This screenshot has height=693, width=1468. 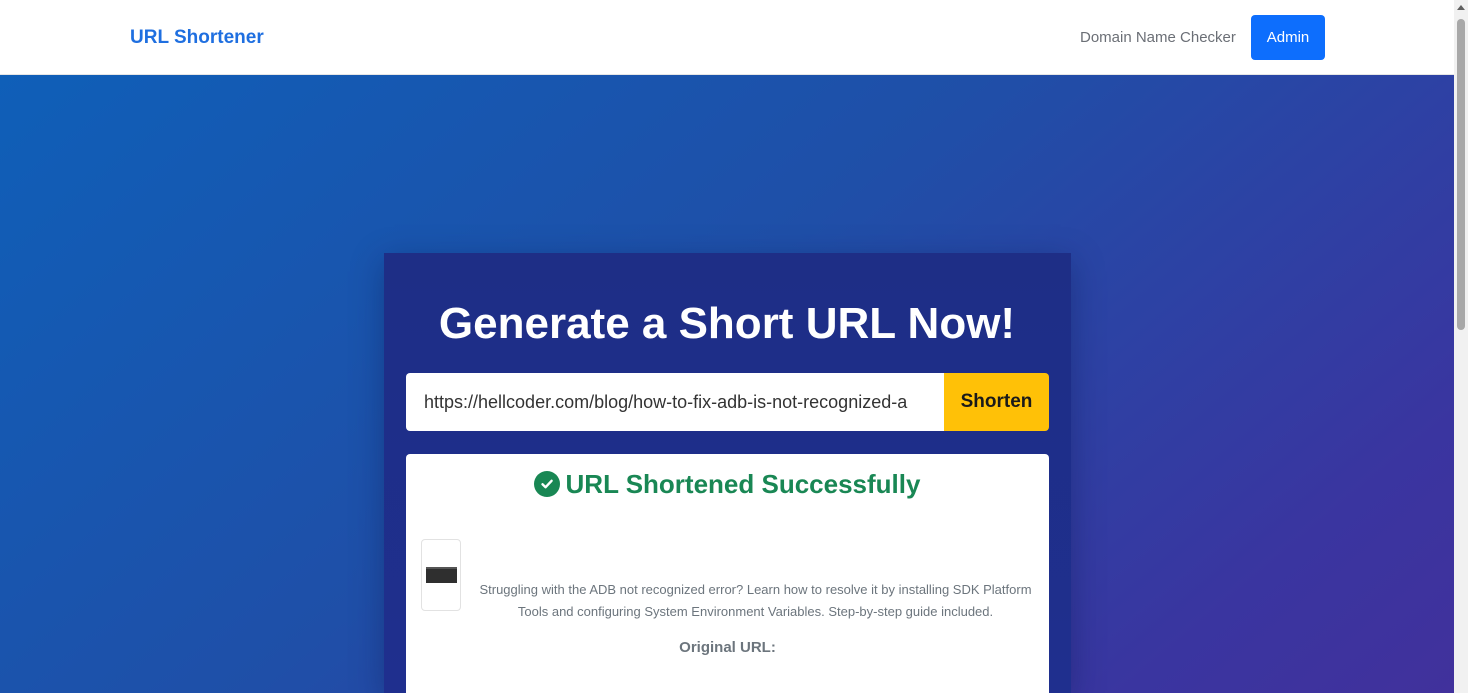 What do you see at coordinates (727, 647) in the screenshot?
I see `original-url-label: Original URL:` at bounding box center [727, 647].